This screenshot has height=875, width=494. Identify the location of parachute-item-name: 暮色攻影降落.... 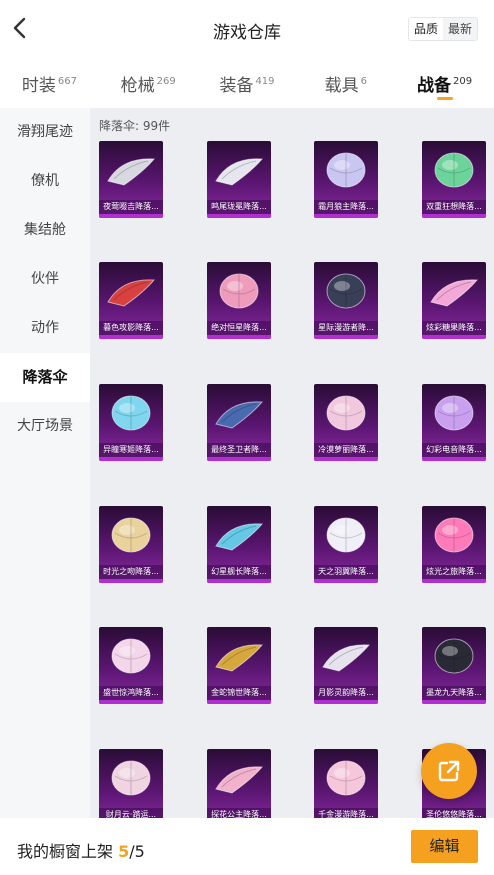
(131, 328).